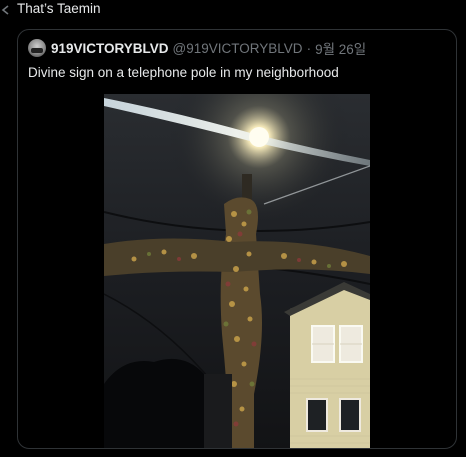 The image size is (466, 457). I want to click on avatar, so click(37, 48).